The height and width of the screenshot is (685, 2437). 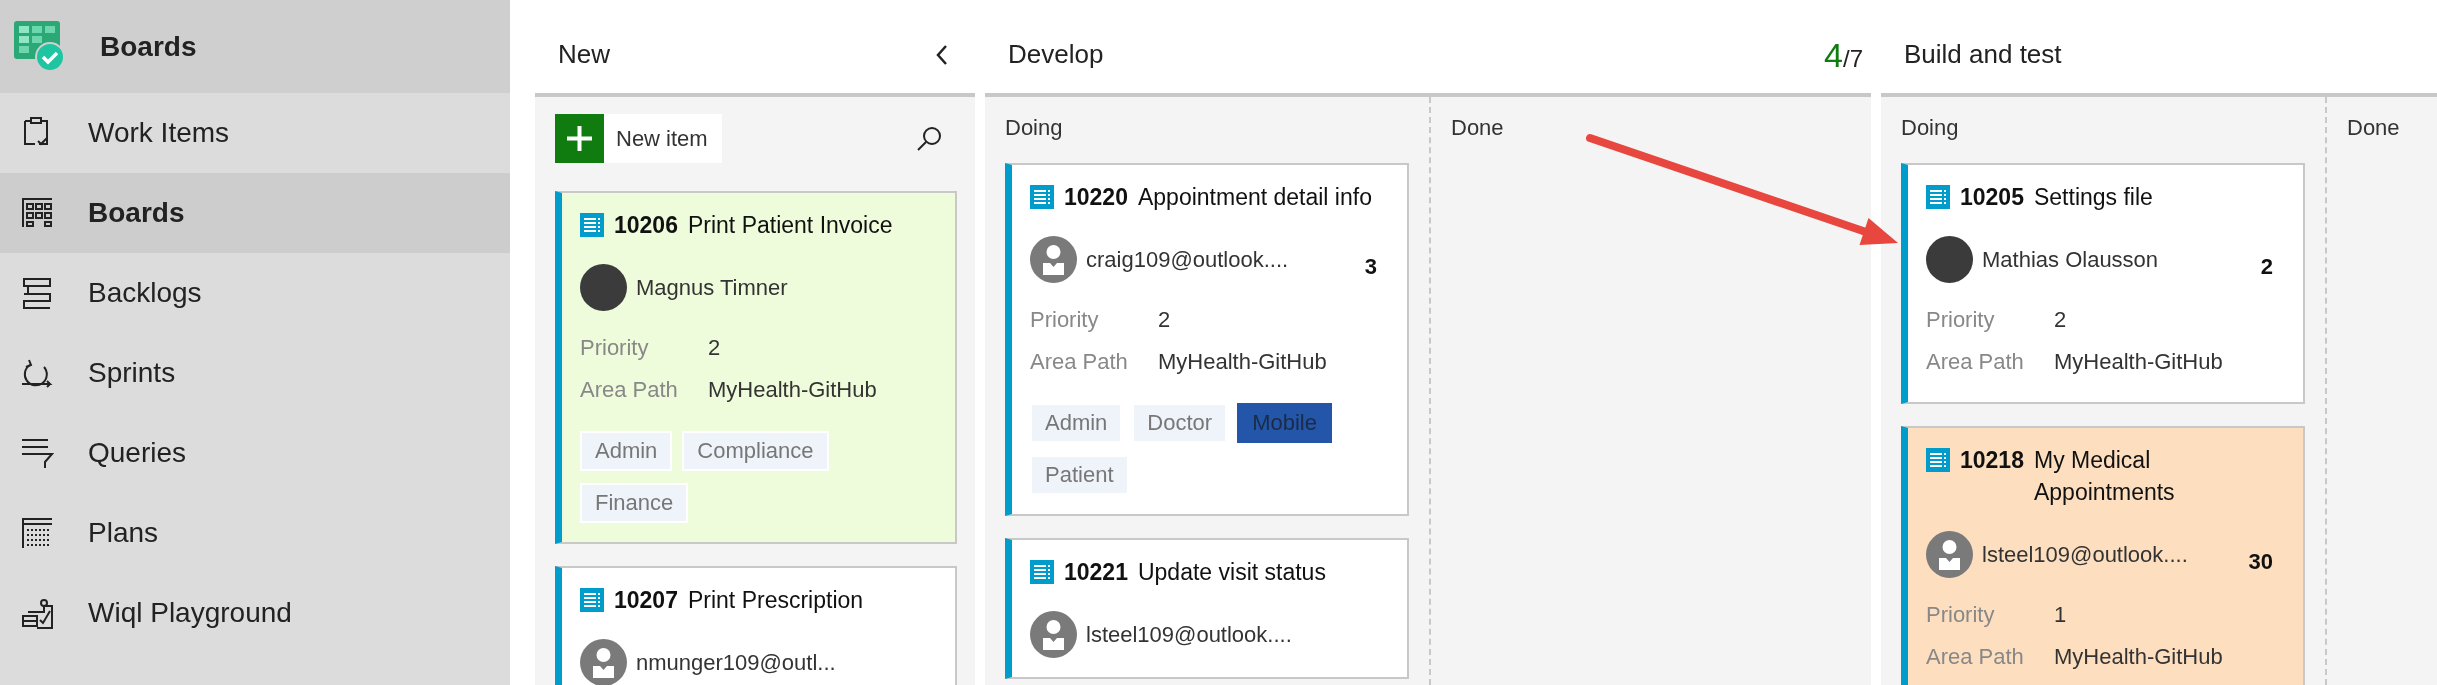 What do you see at coordinates (1231, 572) in the screenshot?
I see `work-item-title: Update visit status` at bounding box center [1231, 572].